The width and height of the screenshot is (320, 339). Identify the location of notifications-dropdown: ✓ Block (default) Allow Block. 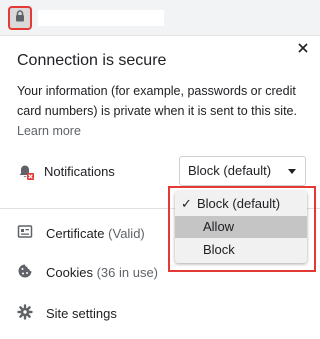
(241, 227).